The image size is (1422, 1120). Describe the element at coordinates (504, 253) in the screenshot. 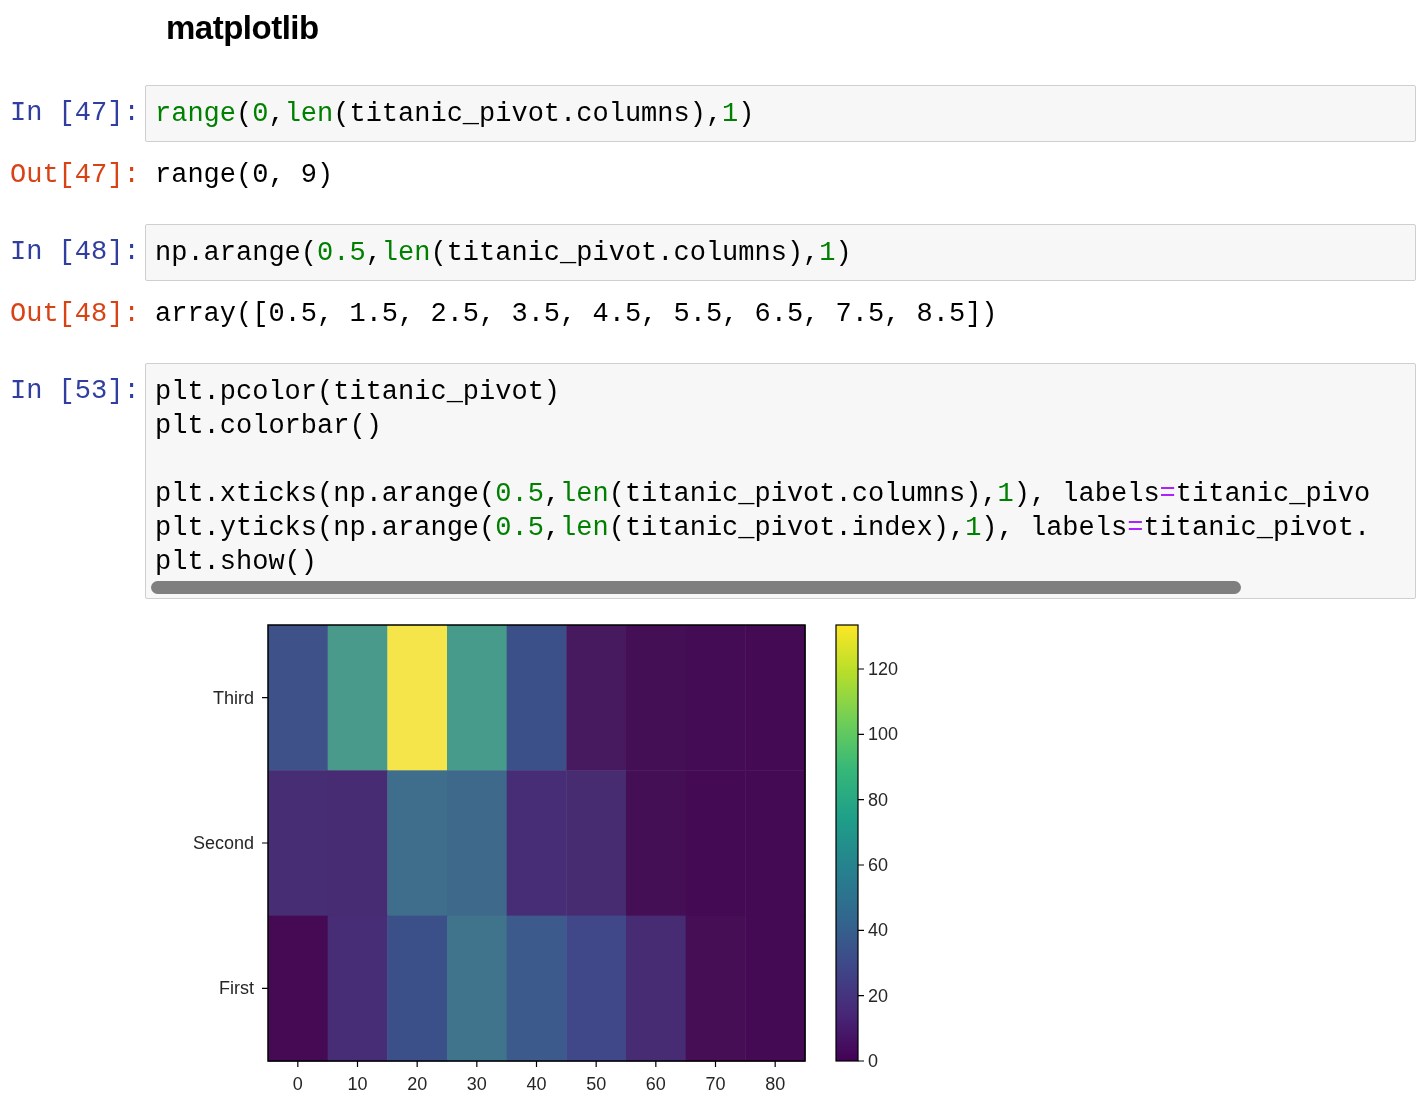

I see `code-line: np.arange(0.5,len(titanic_pivot.columns),1)` at that location.